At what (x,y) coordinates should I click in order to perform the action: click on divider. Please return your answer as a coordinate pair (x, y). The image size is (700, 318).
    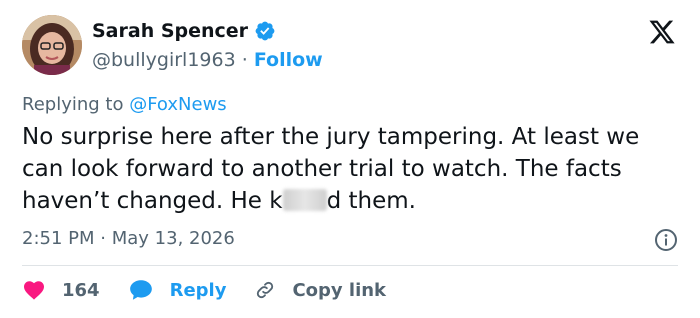
    Looking at the image, I should click on (350, 265).